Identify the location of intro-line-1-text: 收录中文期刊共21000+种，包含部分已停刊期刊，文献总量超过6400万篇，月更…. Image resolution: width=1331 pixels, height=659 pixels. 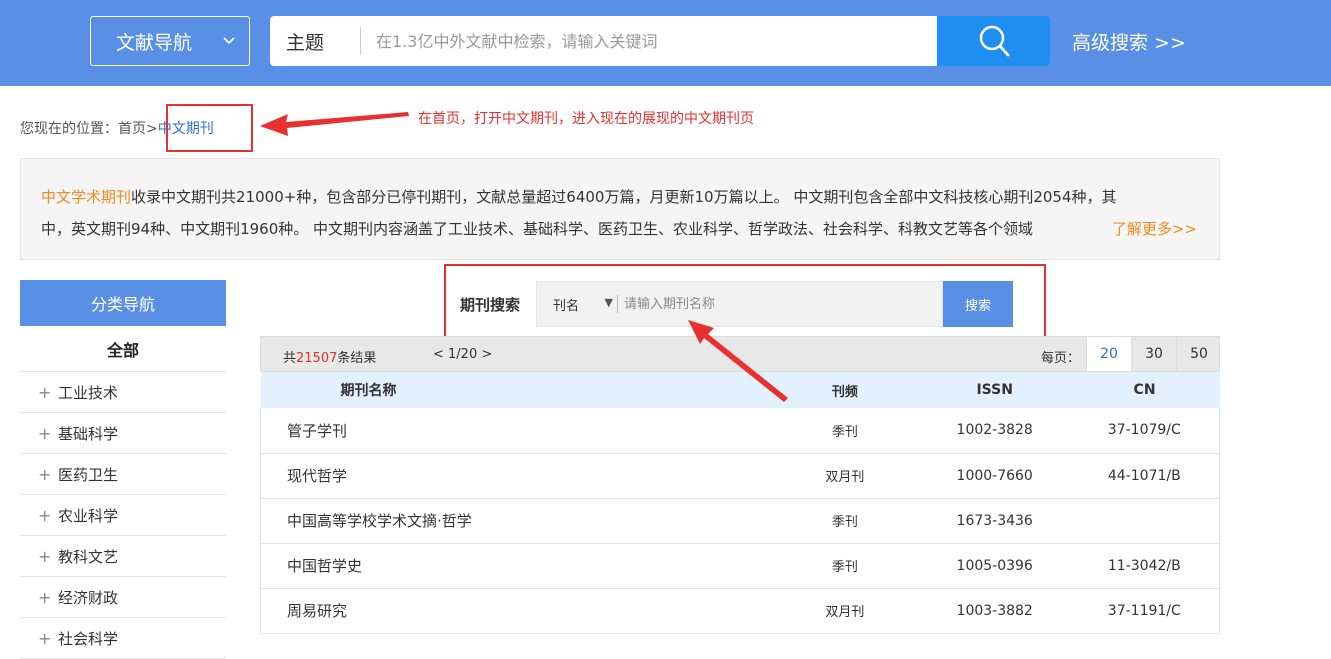
(624, 197).